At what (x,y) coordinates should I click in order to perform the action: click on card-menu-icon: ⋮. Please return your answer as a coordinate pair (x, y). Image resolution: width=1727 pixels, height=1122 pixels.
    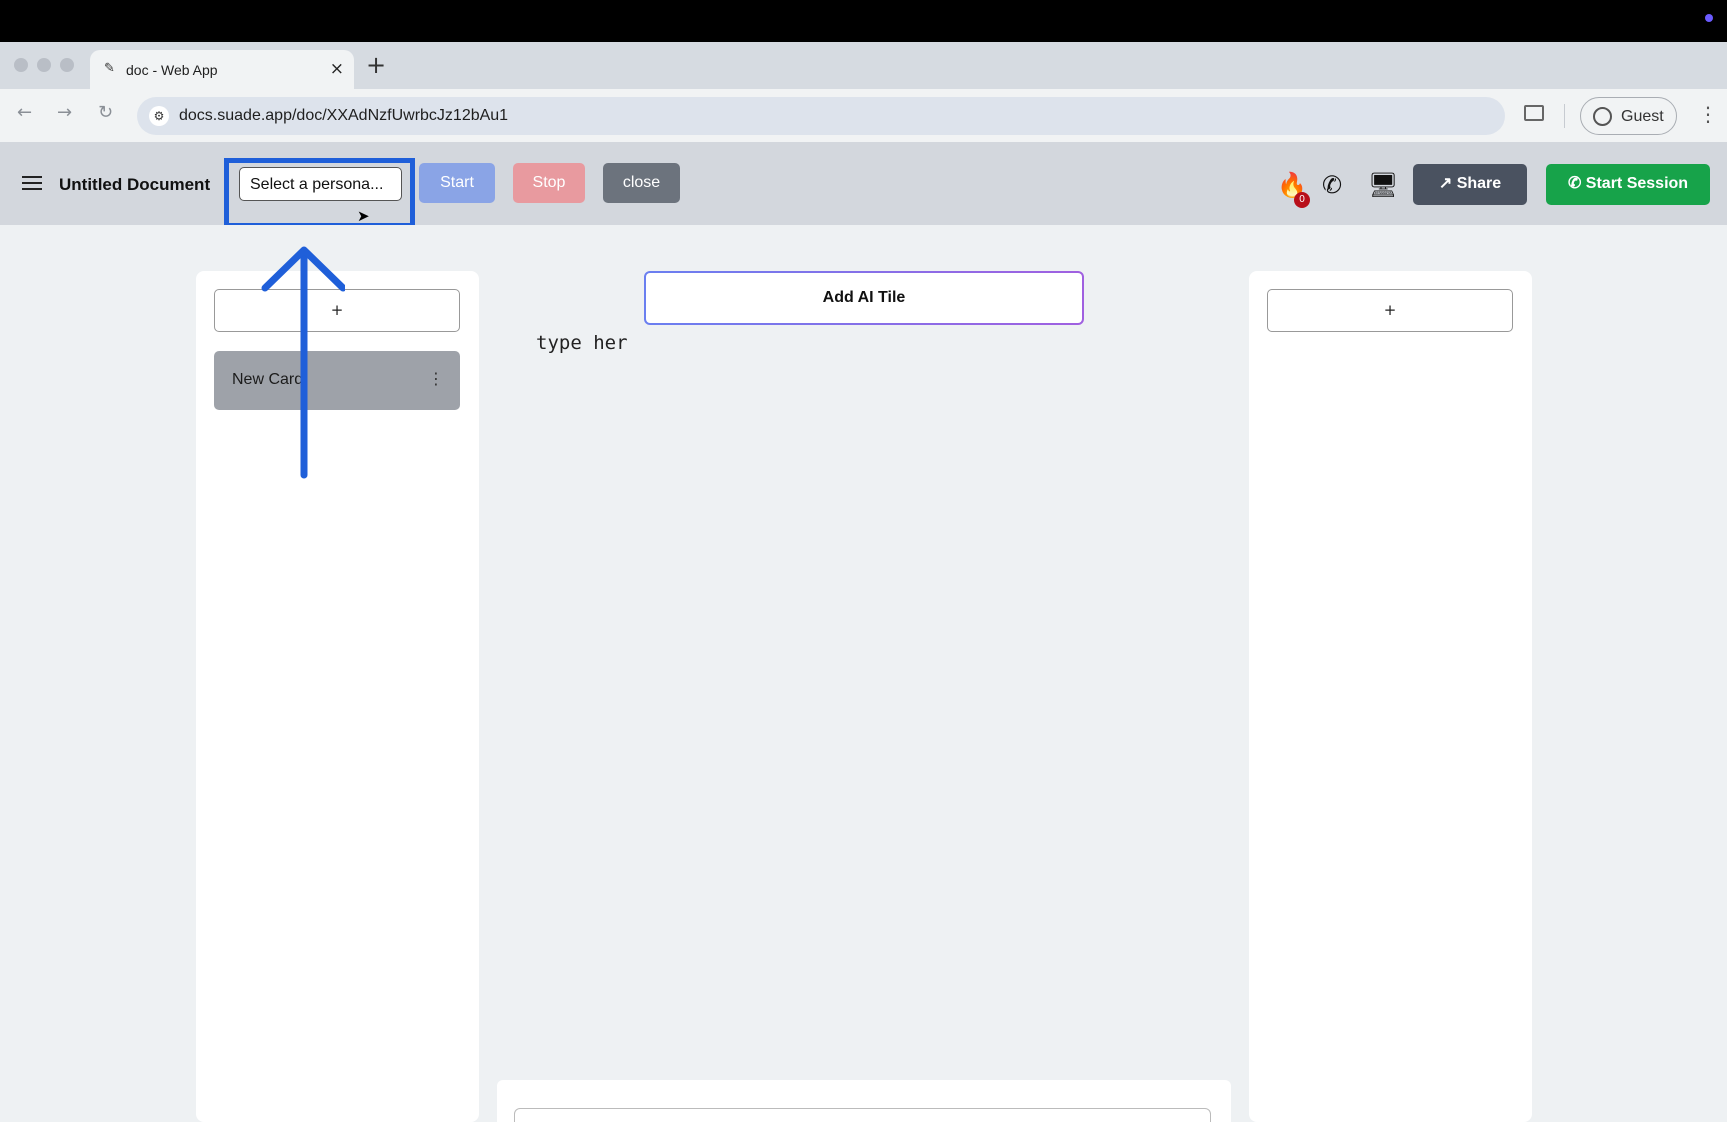
    Looking at the image, I should click on (436, 378).